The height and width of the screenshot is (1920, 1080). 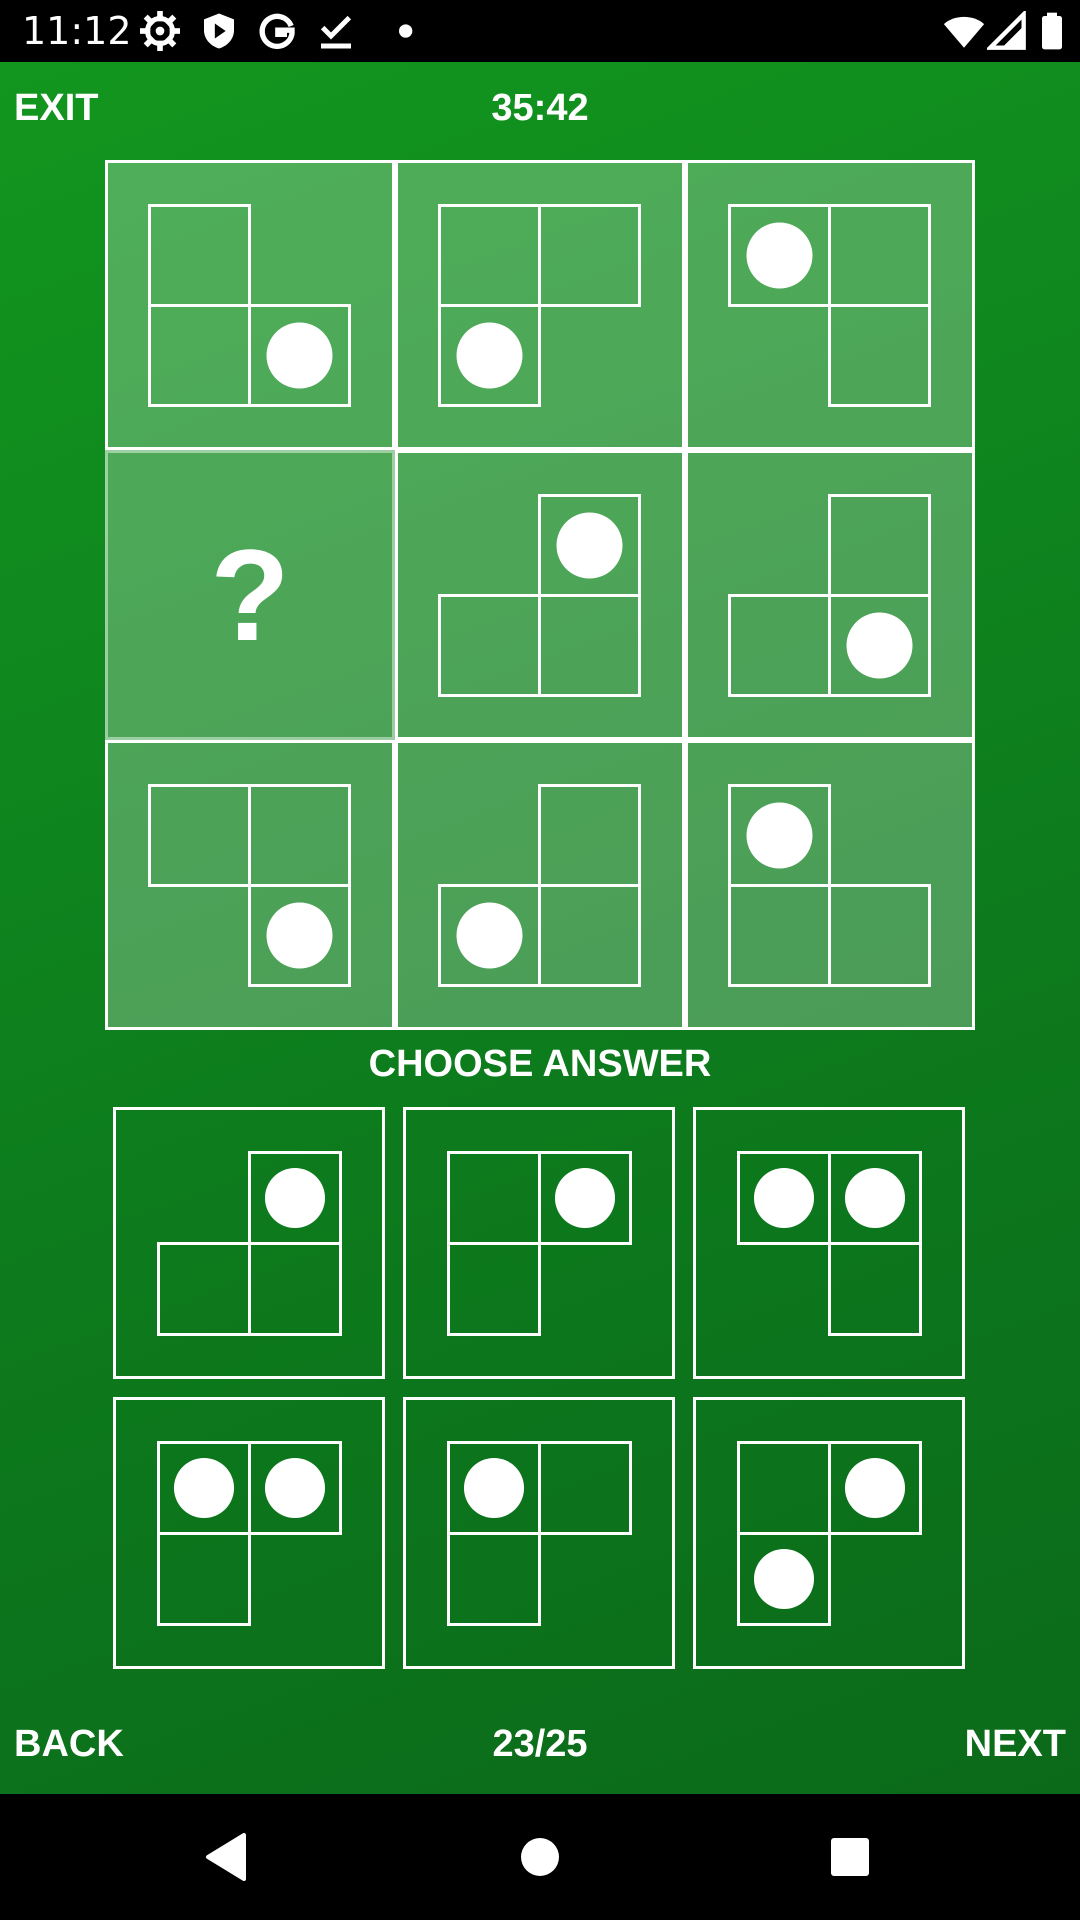 I want to click on home-circle-icon, so click(x=540, y=1857).